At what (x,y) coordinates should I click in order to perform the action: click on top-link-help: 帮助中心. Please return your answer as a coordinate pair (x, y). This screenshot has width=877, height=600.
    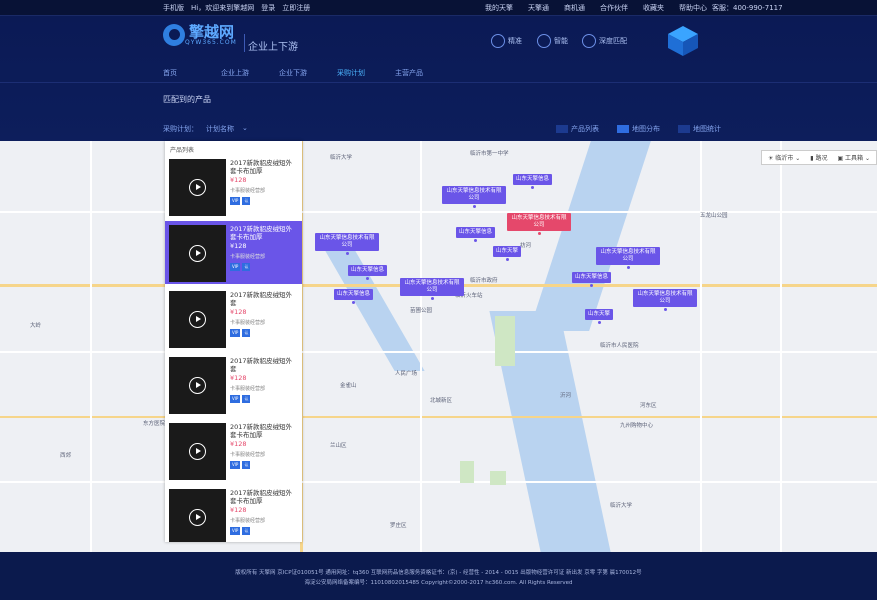
    Looking at the image, I should click on (693, 8).